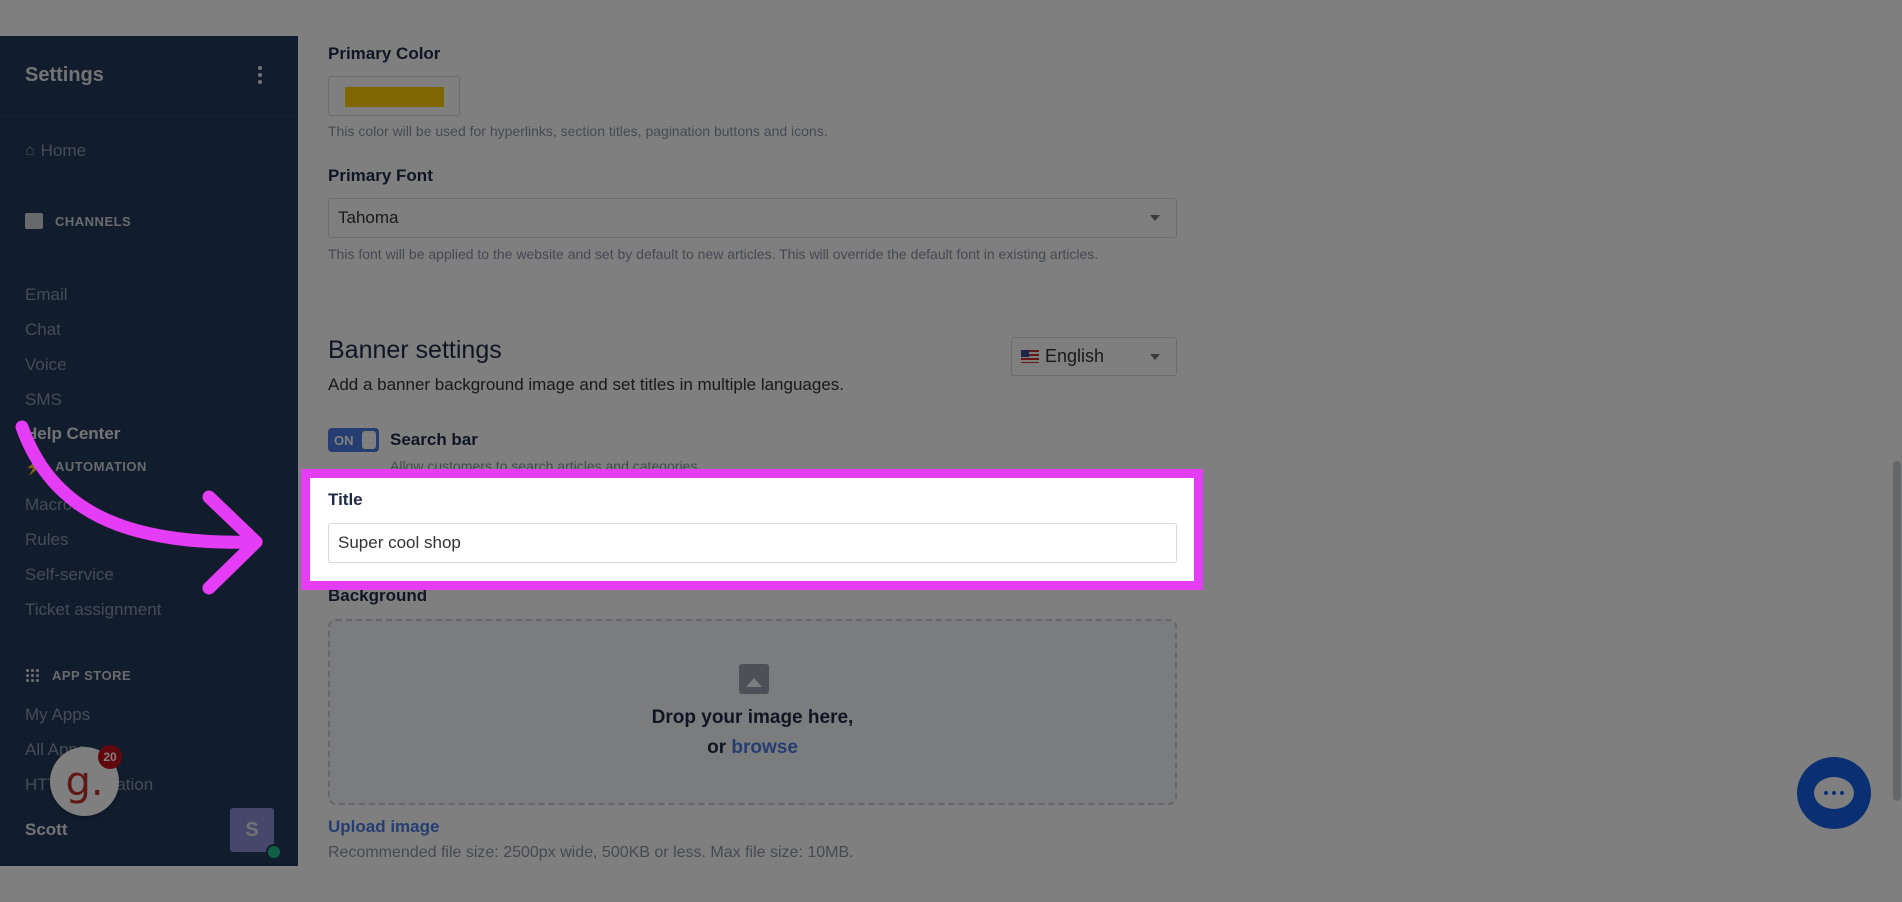 This screenshot has width=1902, height=902. Describe the element at coordinates (64, 75) in the screenshot. I see `sidebar-title: Settings` at that location.